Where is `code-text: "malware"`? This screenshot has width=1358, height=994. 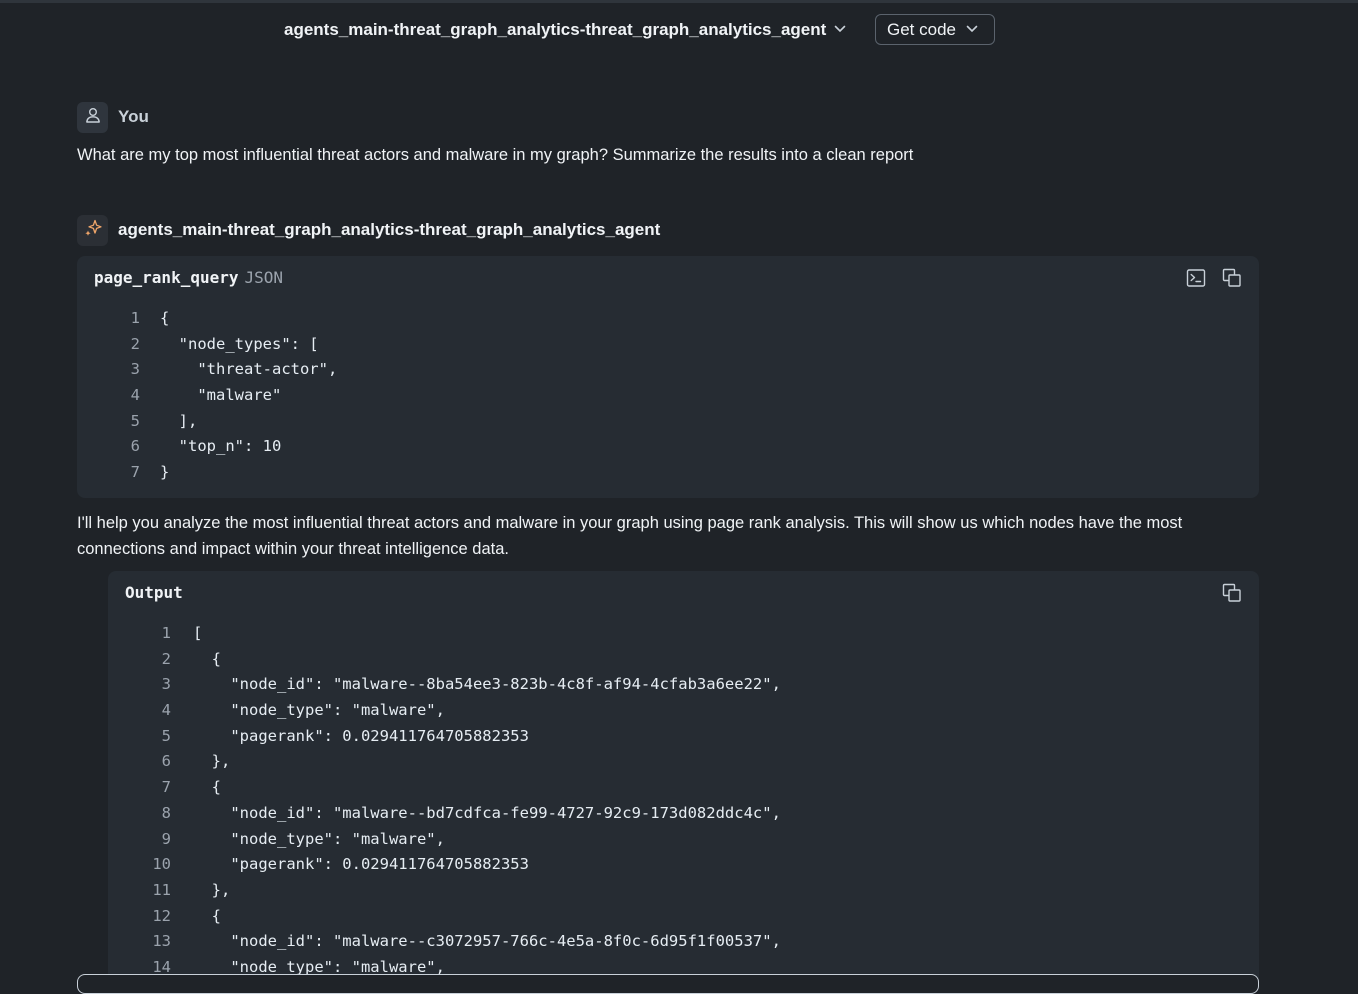 code-text: "malware" is located at coordinates (221, 395).